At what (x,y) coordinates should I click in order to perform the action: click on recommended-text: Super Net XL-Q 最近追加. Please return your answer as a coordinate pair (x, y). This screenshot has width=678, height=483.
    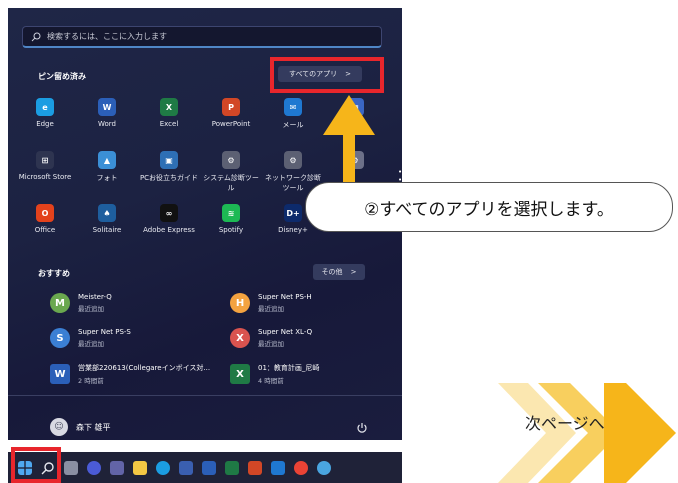
    Looking at the image, I should click on (285, 338).